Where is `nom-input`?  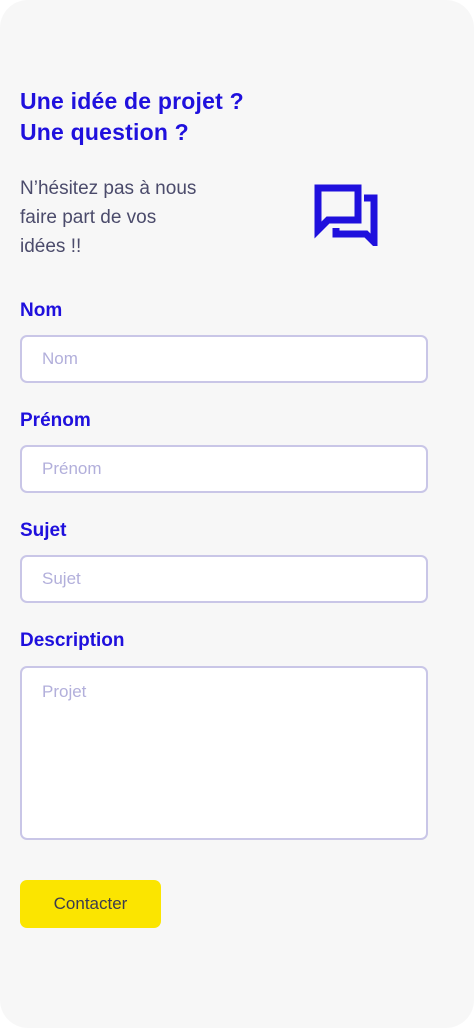 nom-input is located at coordinates (224, 359).